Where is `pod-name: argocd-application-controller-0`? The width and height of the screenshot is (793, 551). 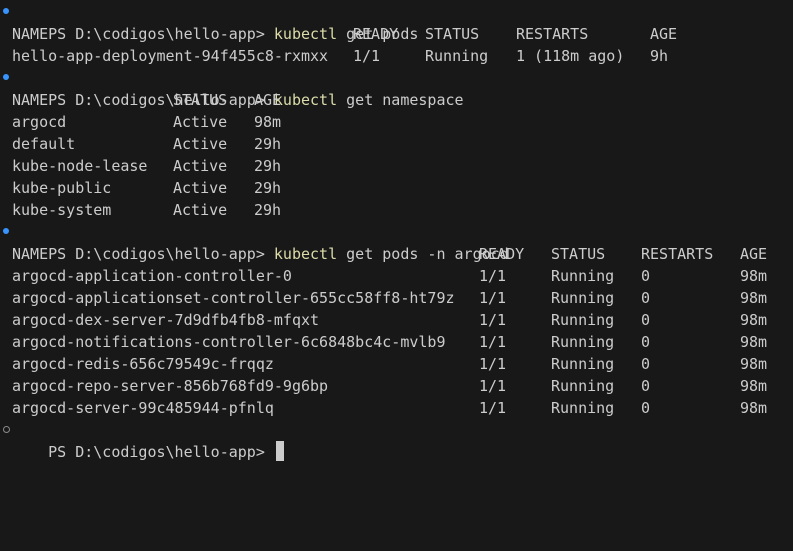 pod-name: argocd-application-controller-0 is located at coordinates (152, 276).